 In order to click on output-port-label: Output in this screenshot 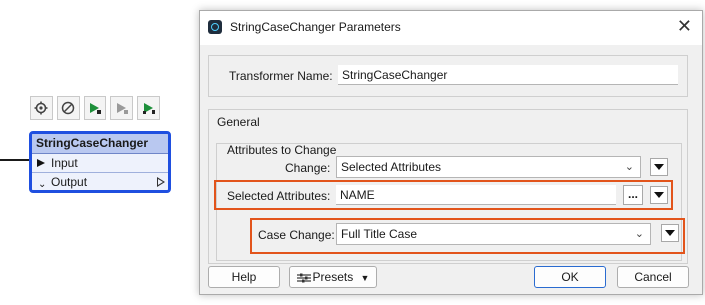, I will do `click(69, 182)`.